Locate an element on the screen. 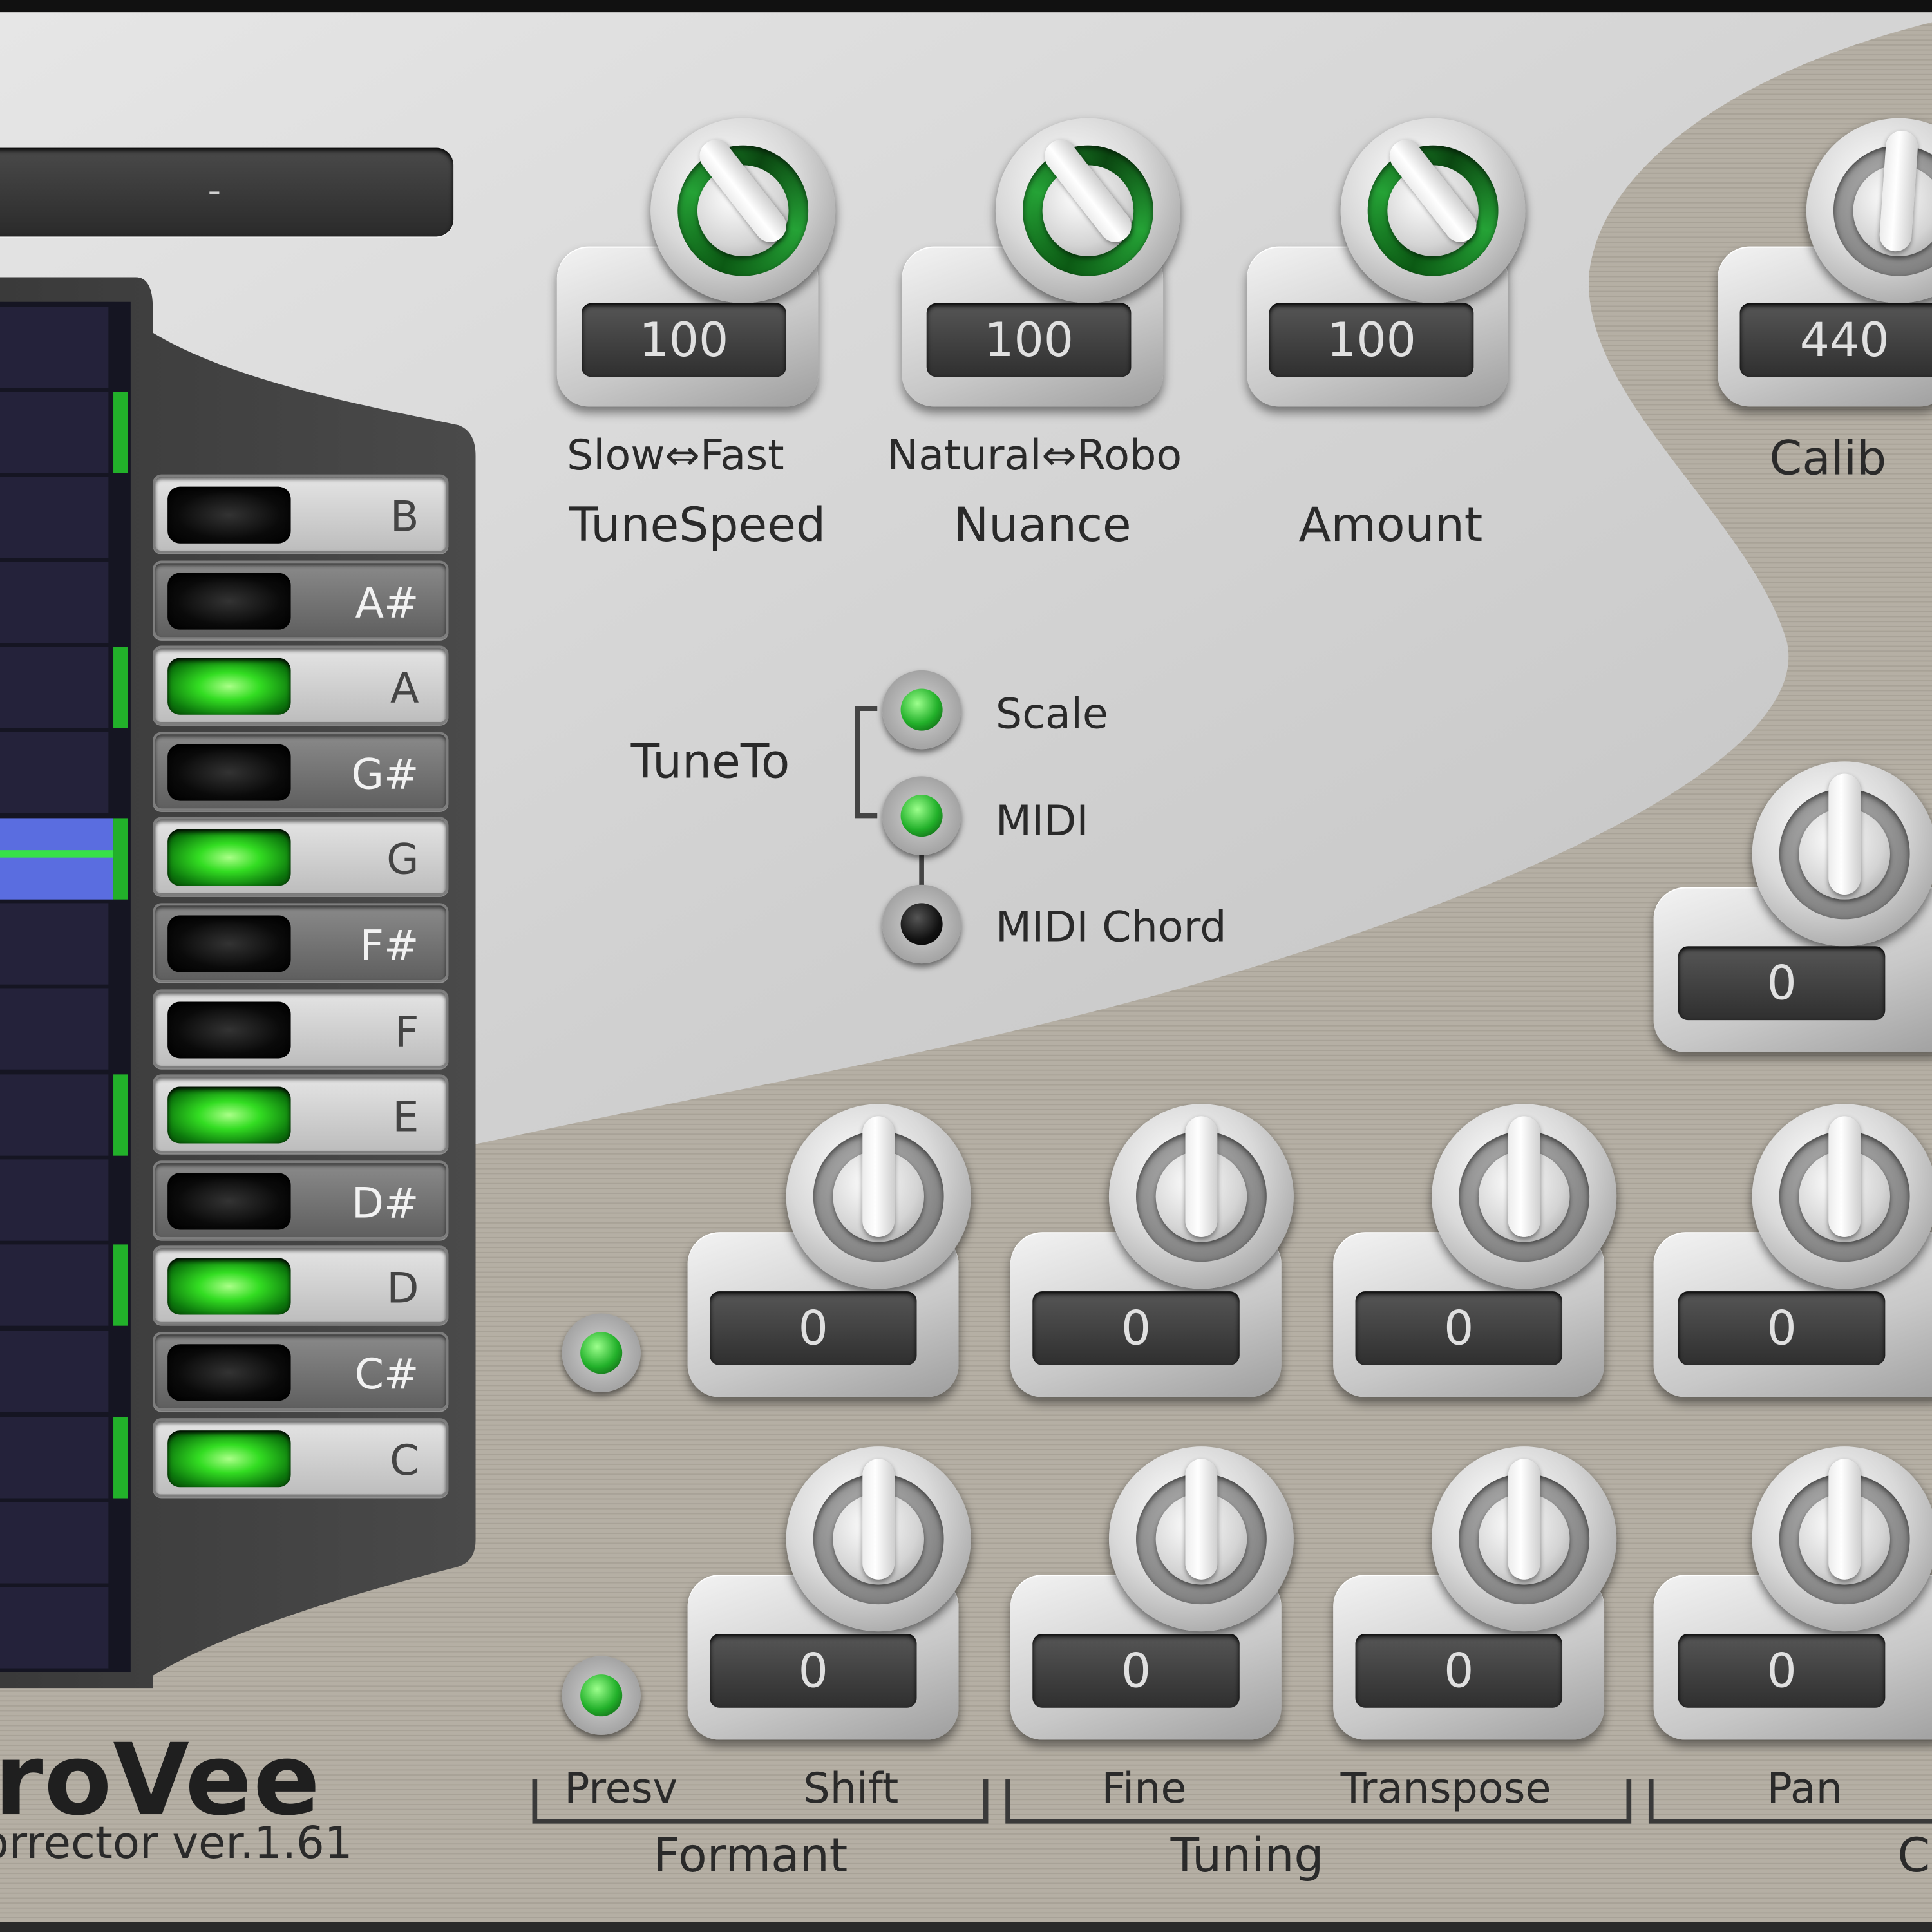 The image size is (1932, 1932). tuning-group-label: Tuning is located at coordinates (1247, 1855).